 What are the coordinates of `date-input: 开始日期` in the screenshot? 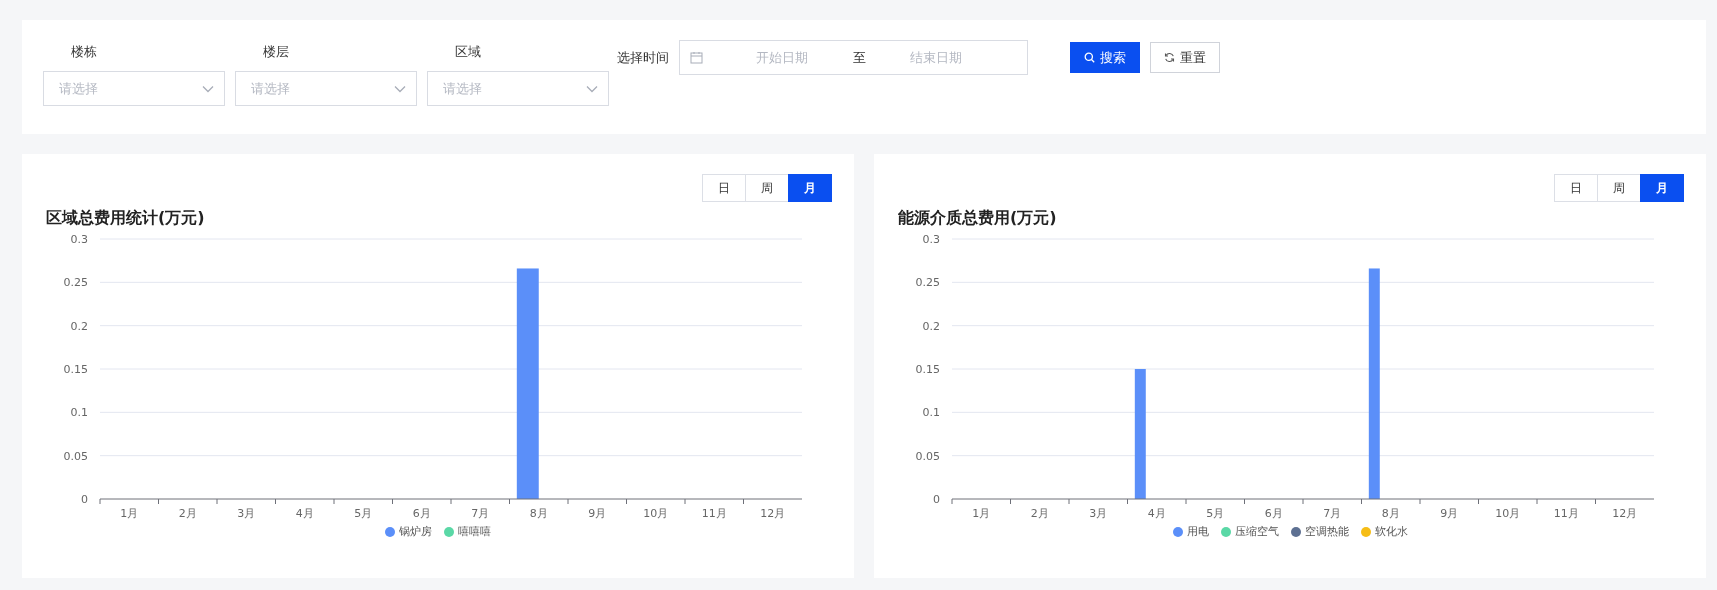 It's located at (782, 57).